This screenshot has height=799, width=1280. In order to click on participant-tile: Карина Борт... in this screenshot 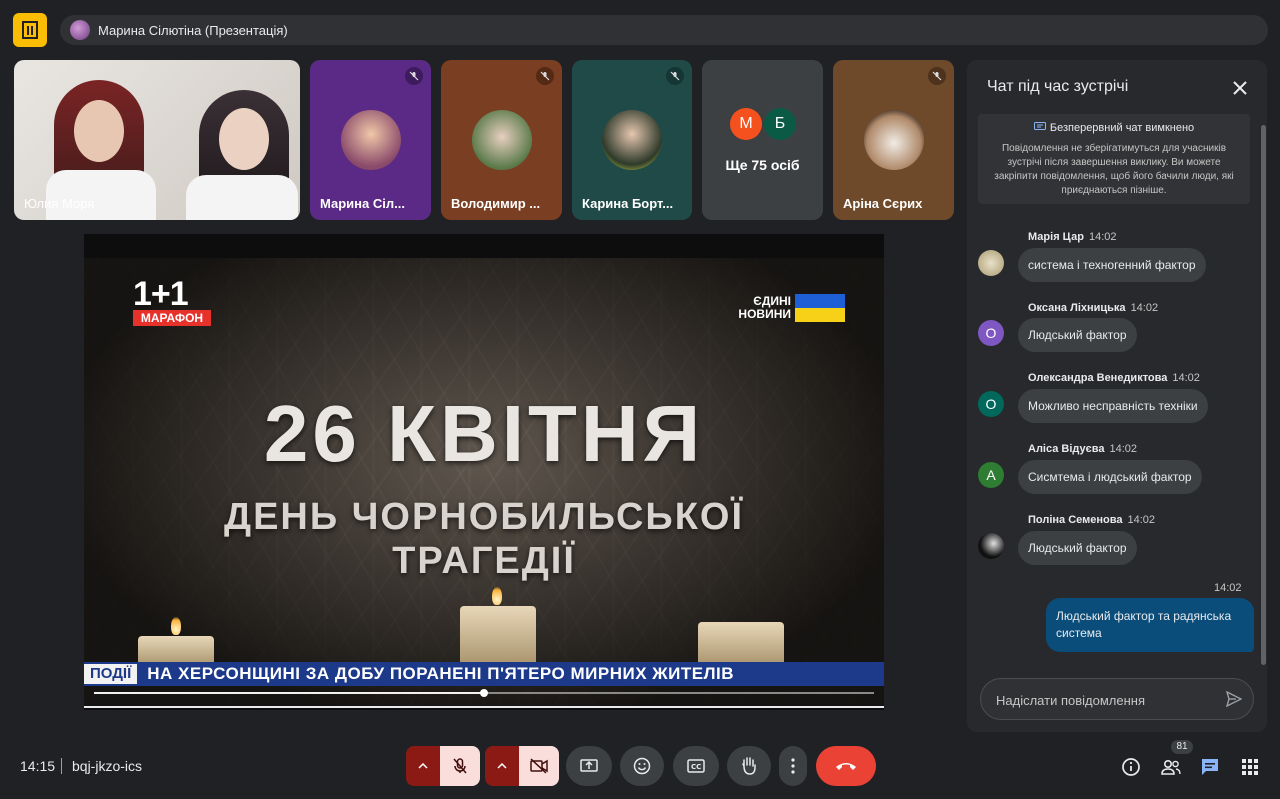, I will do `click(632, 140)`.